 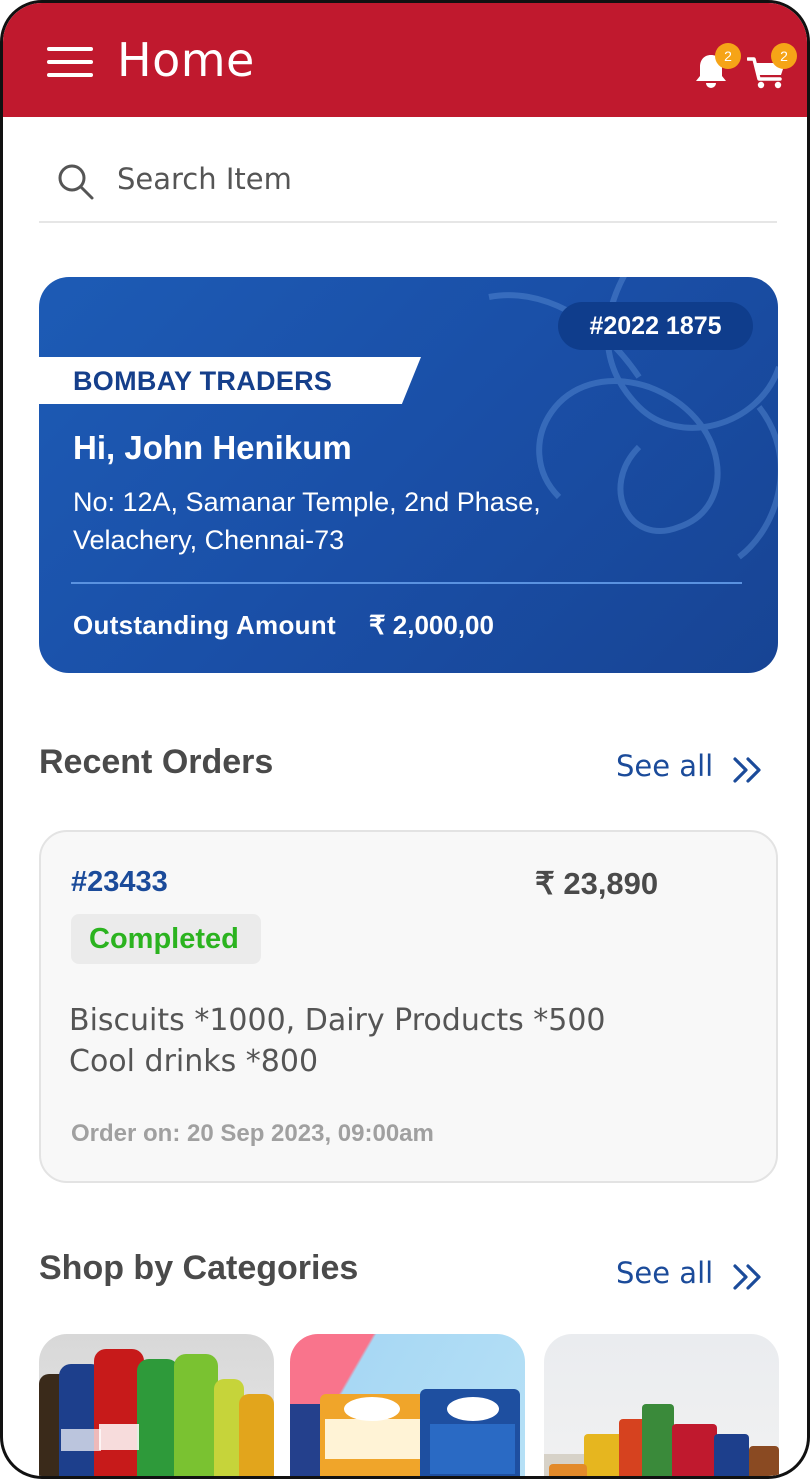 I want to click on dairy-products-image, so click(x=405, y=1432).